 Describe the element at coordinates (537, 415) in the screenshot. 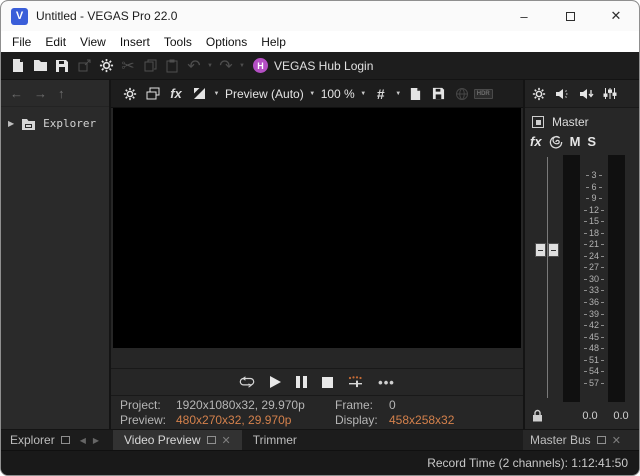

I see `lock-icon` at that location.